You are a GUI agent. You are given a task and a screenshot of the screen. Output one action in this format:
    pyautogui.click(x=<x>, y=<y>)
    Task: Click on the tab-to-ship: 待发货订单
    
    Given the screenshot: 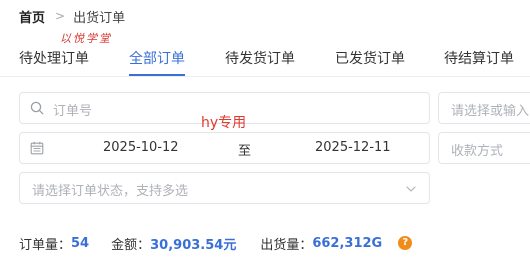 What is the action you would take?
    pyautogui.click(x=260, y=58)
    